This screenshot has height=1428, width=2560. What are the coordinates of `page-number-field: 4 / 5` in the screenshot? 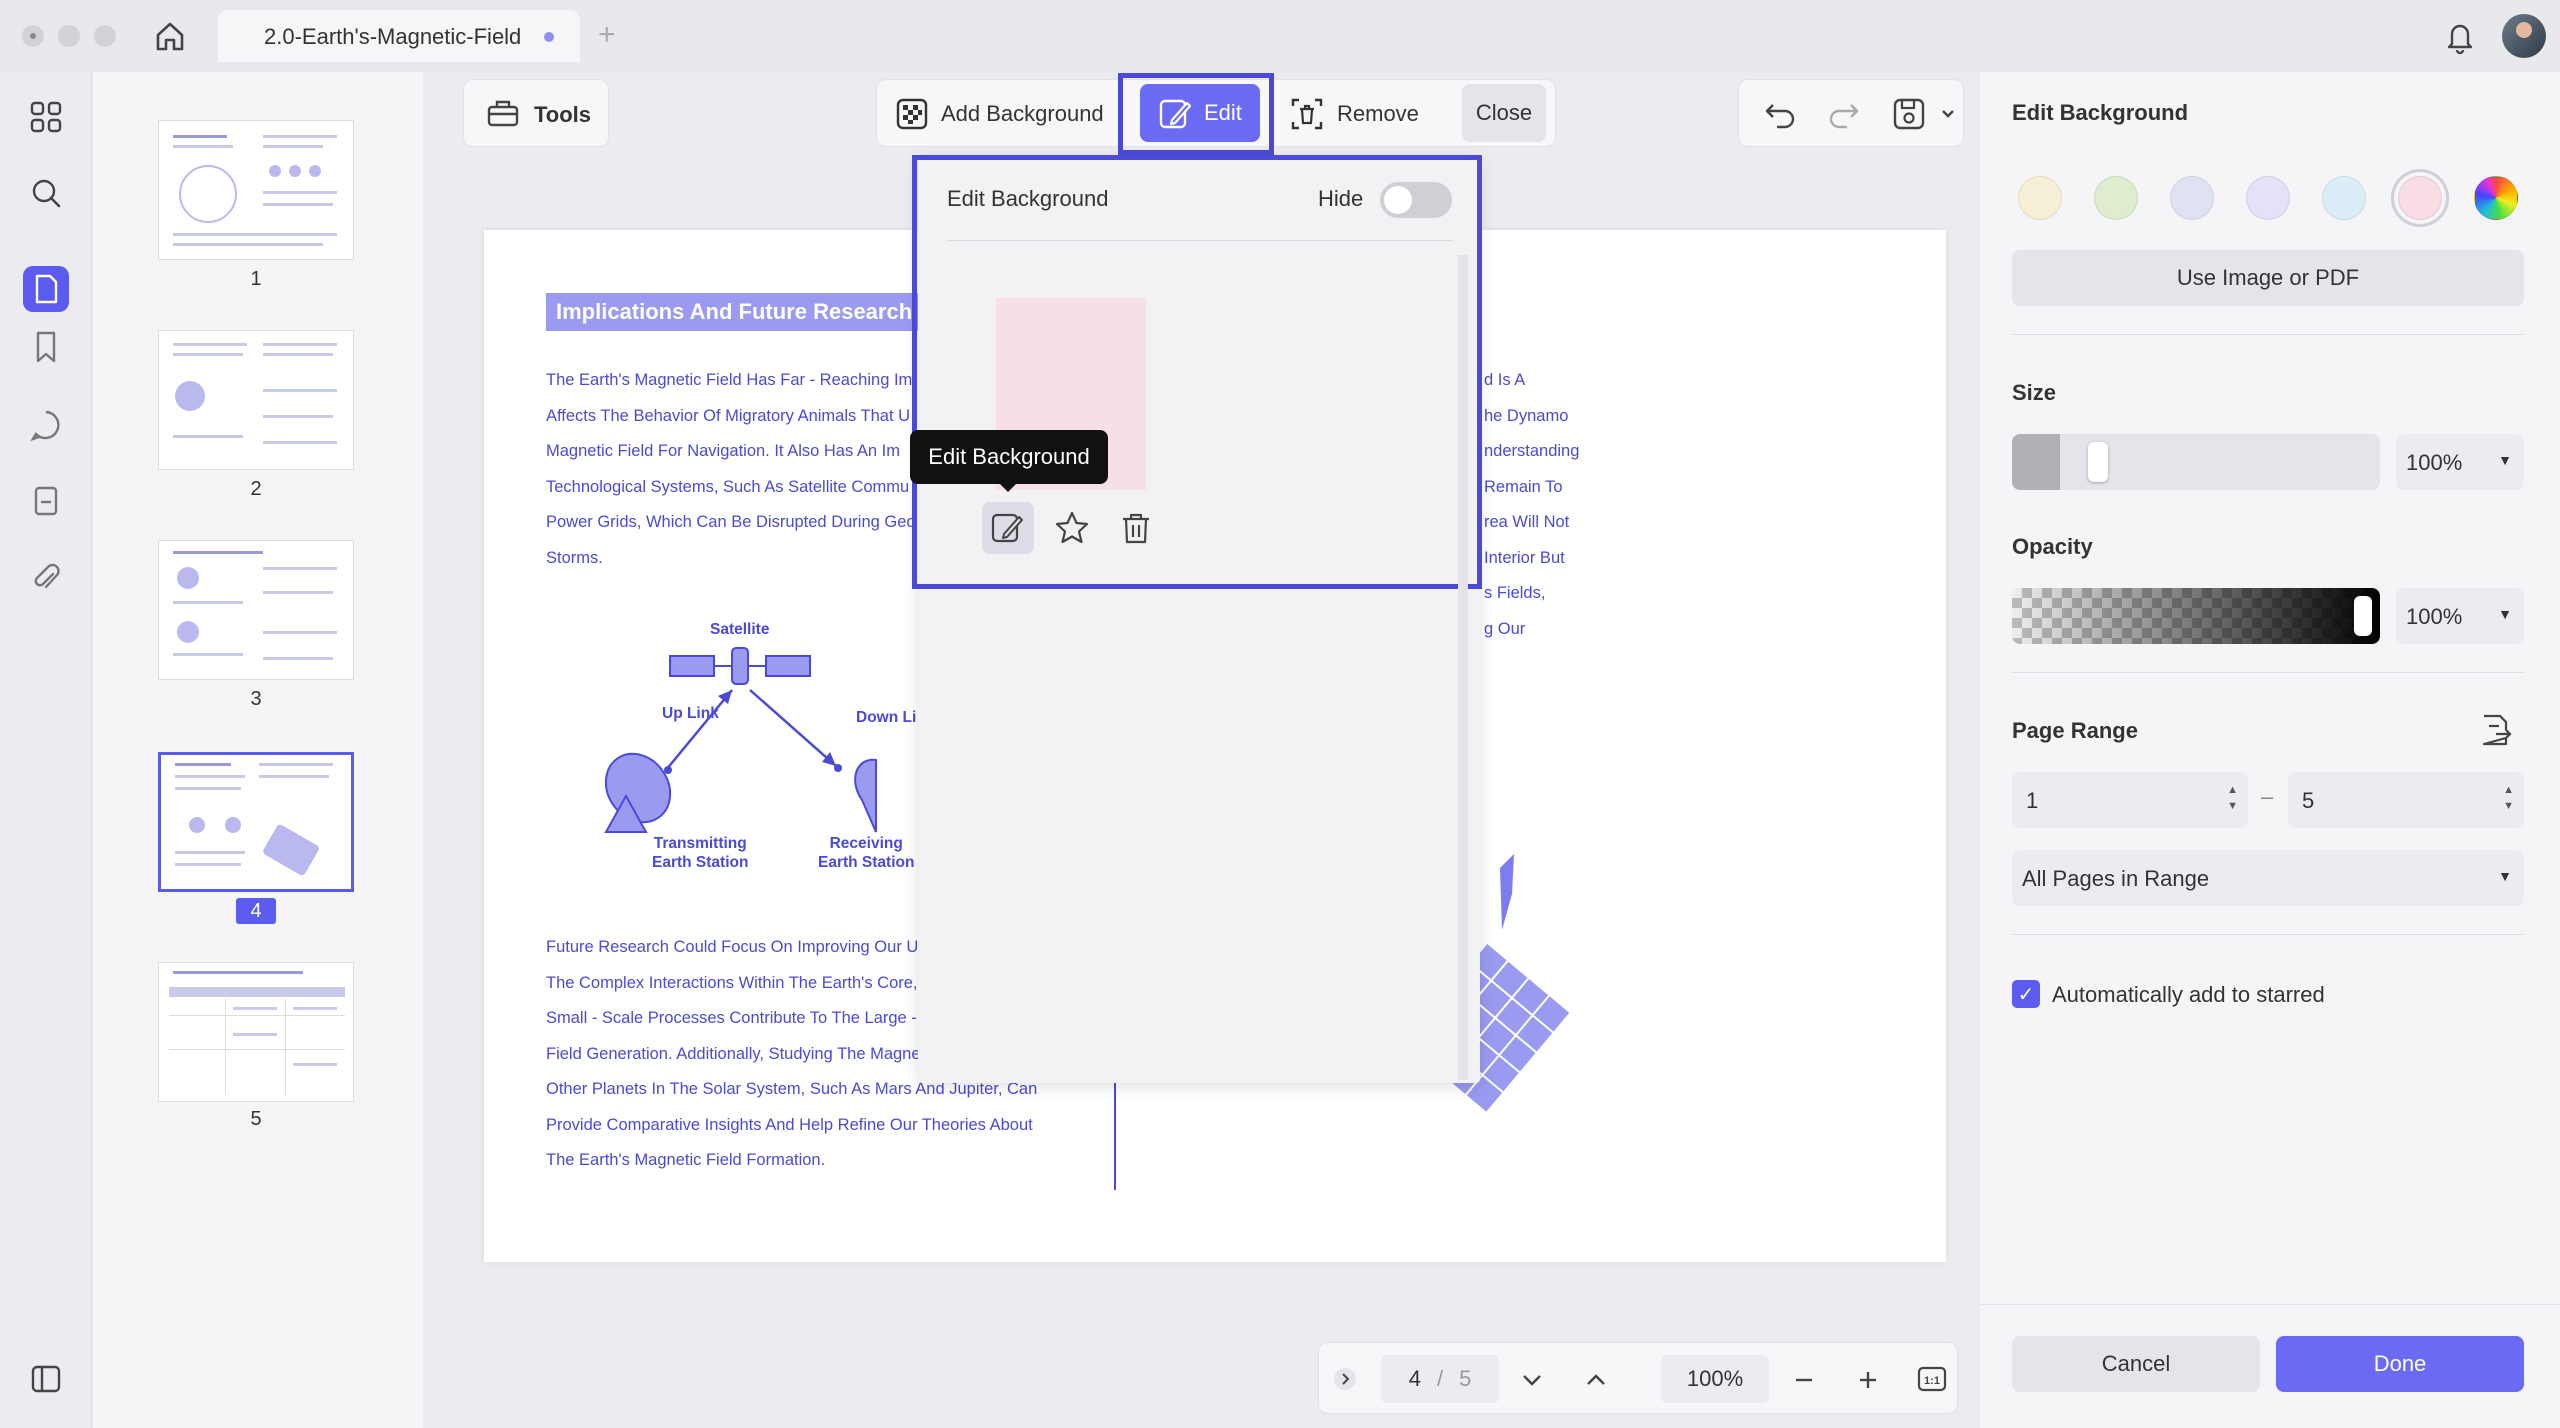 It's located at (1440, 1379).